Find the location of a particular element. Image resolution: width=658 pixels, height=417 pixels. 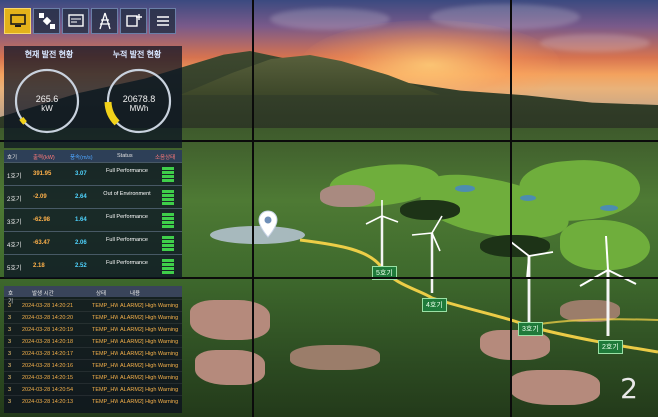

satellite-button is located at coordinates (46, 21).